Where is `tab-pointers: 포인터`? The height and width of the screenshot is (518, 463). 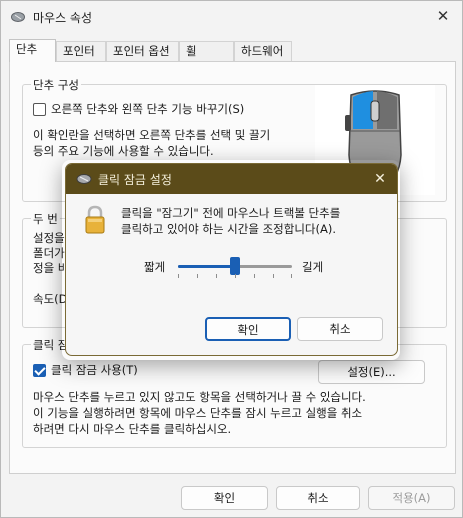 tab-pointers: 포인터 is located at coordinates (81, 51).